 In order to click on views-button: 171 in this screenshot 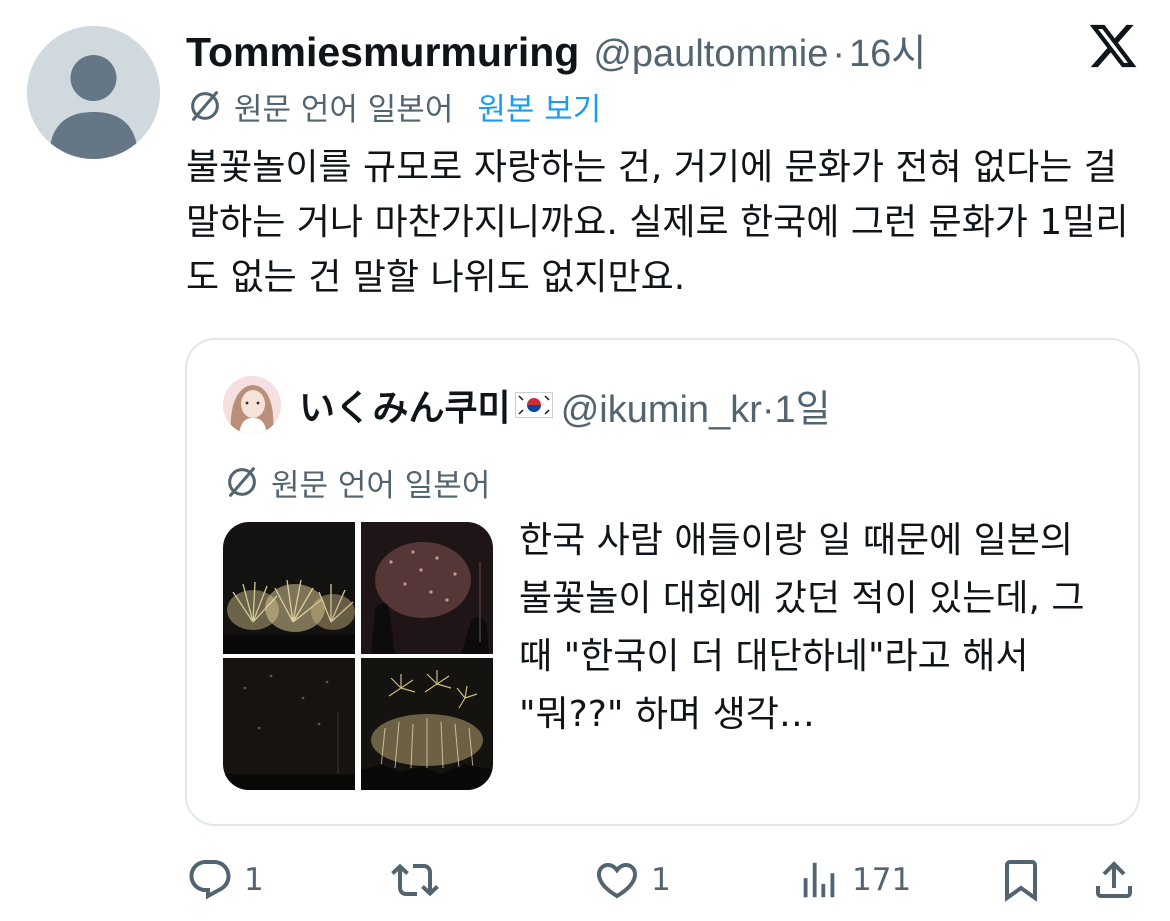, I will do `click(853, 880)`.